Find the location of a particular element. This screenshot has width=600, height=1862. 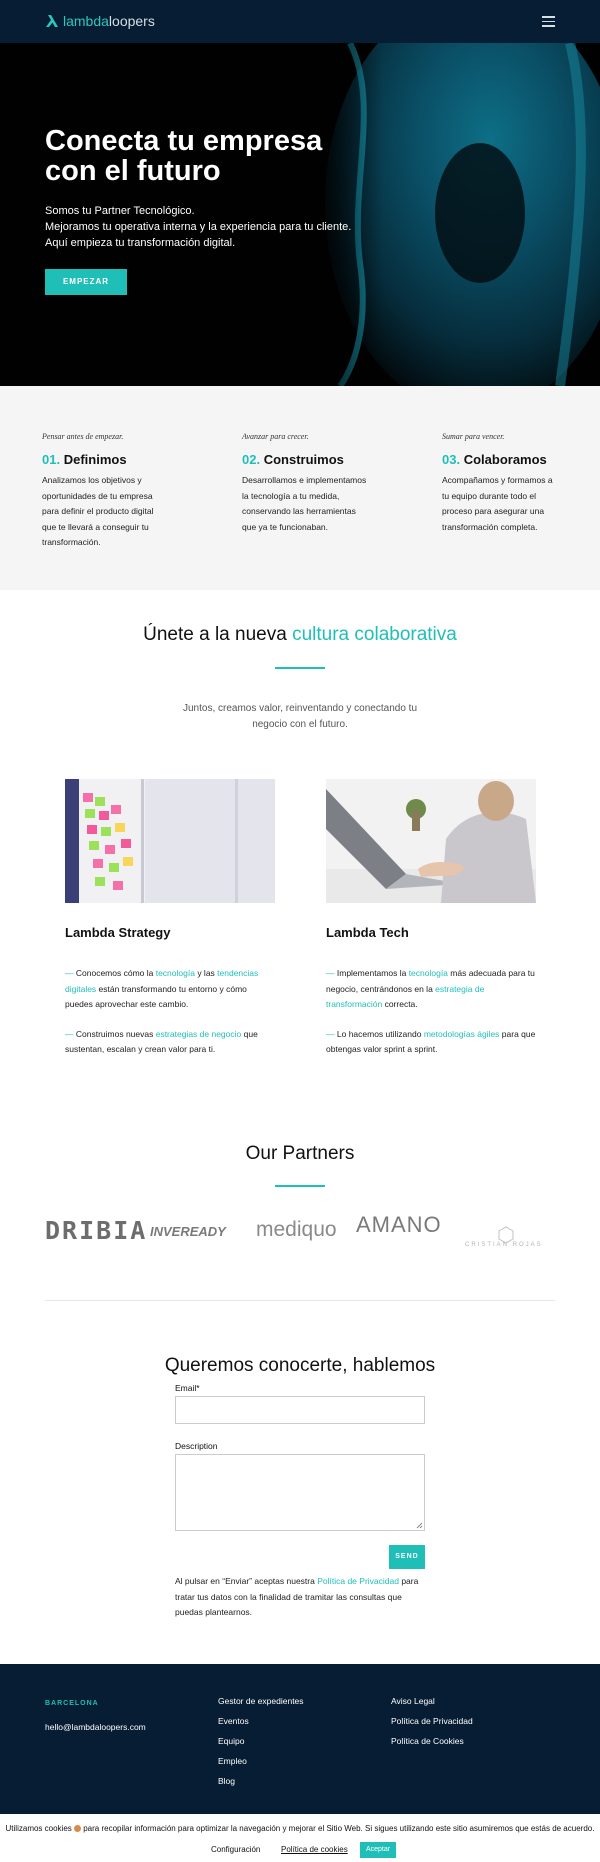

description-label: Description is located at coordinates (196, 1446).